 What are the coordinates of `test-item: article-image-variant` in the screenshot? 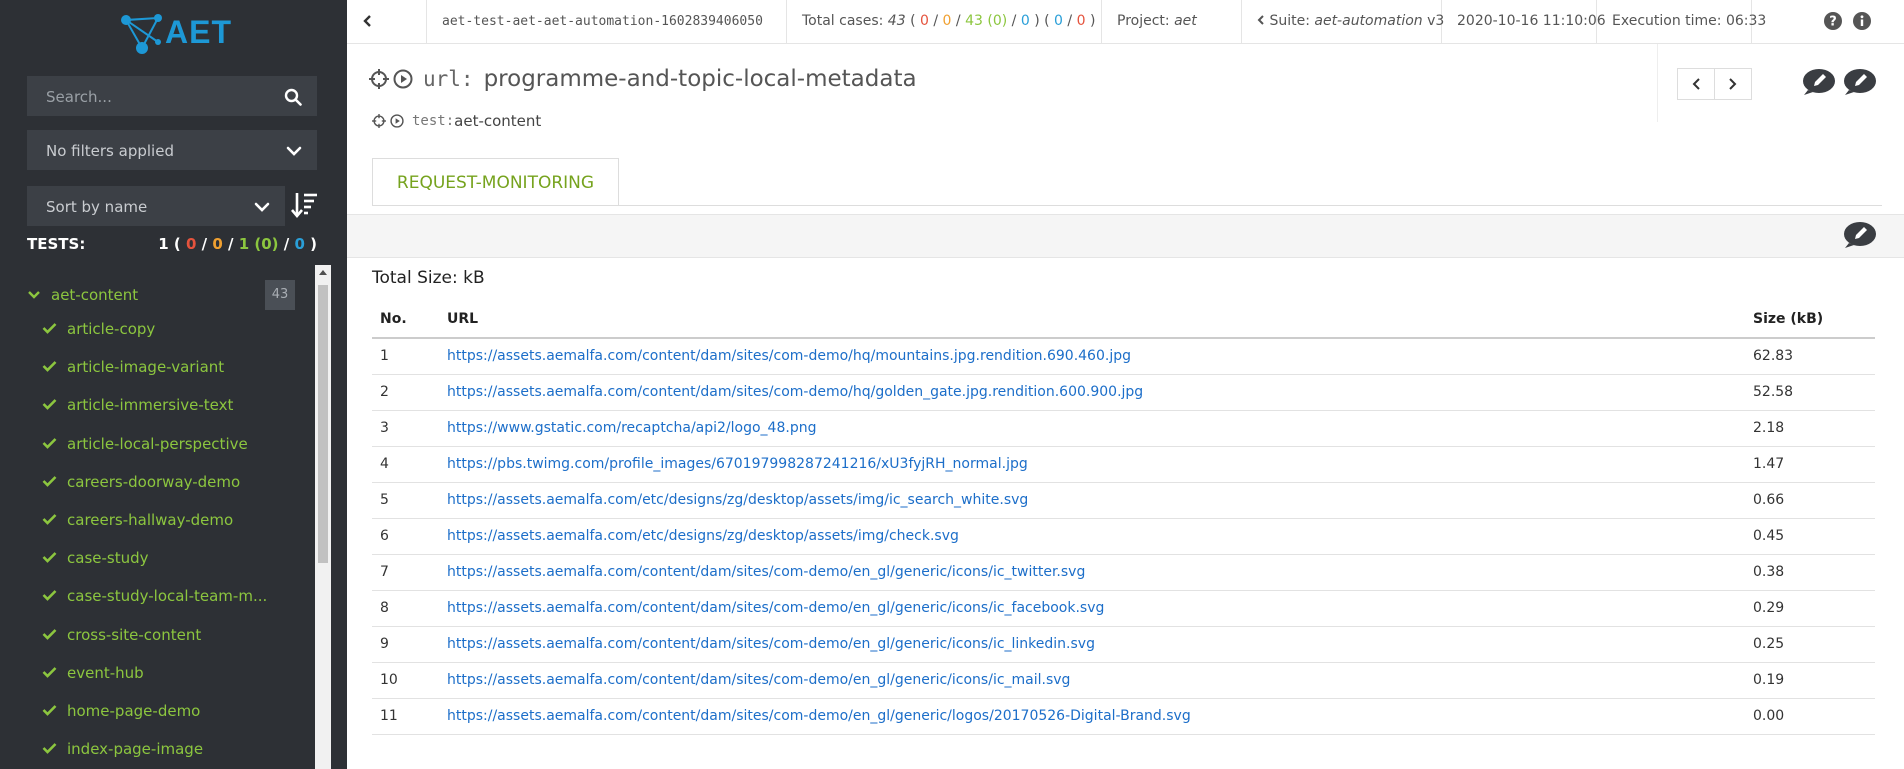 It's located at (172, 367).